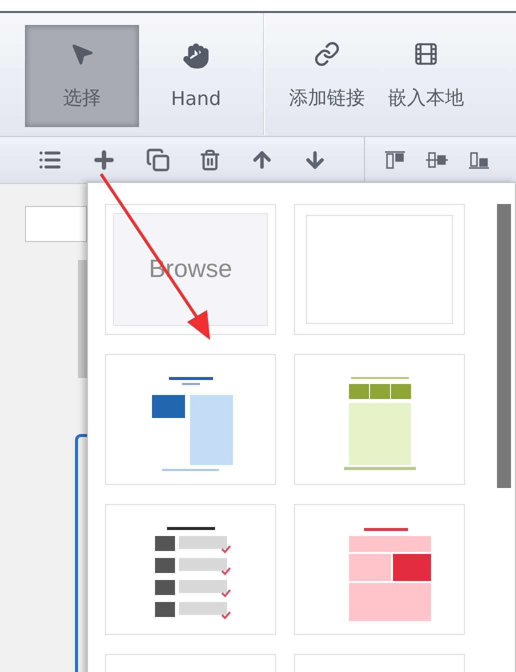 The height and width of the screenshot is (672, 516). Describe the element at coordinates (426, 54) in the screenshot. I see `film-icon` at that location.